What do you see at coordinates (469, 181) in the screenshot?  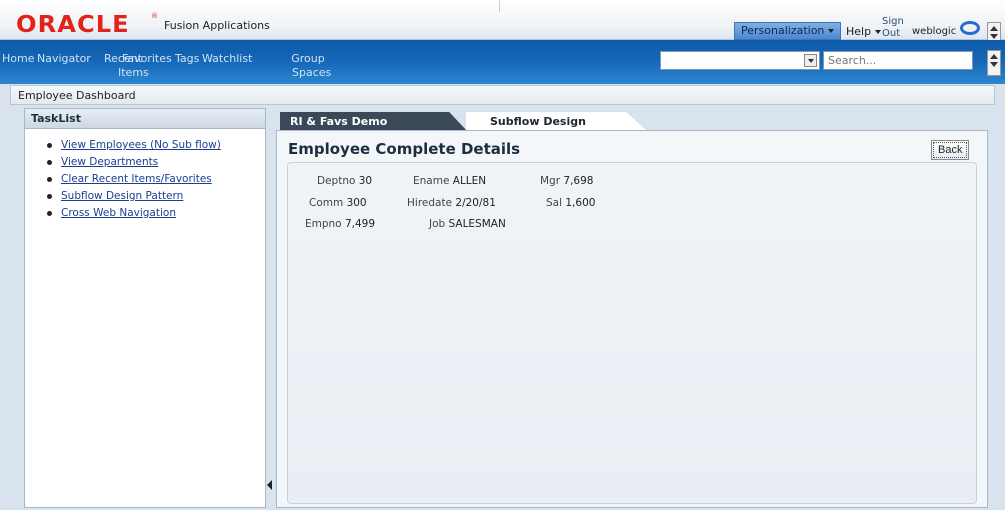 I see `field-value: ALLEN` at bounding box center [469, 181].